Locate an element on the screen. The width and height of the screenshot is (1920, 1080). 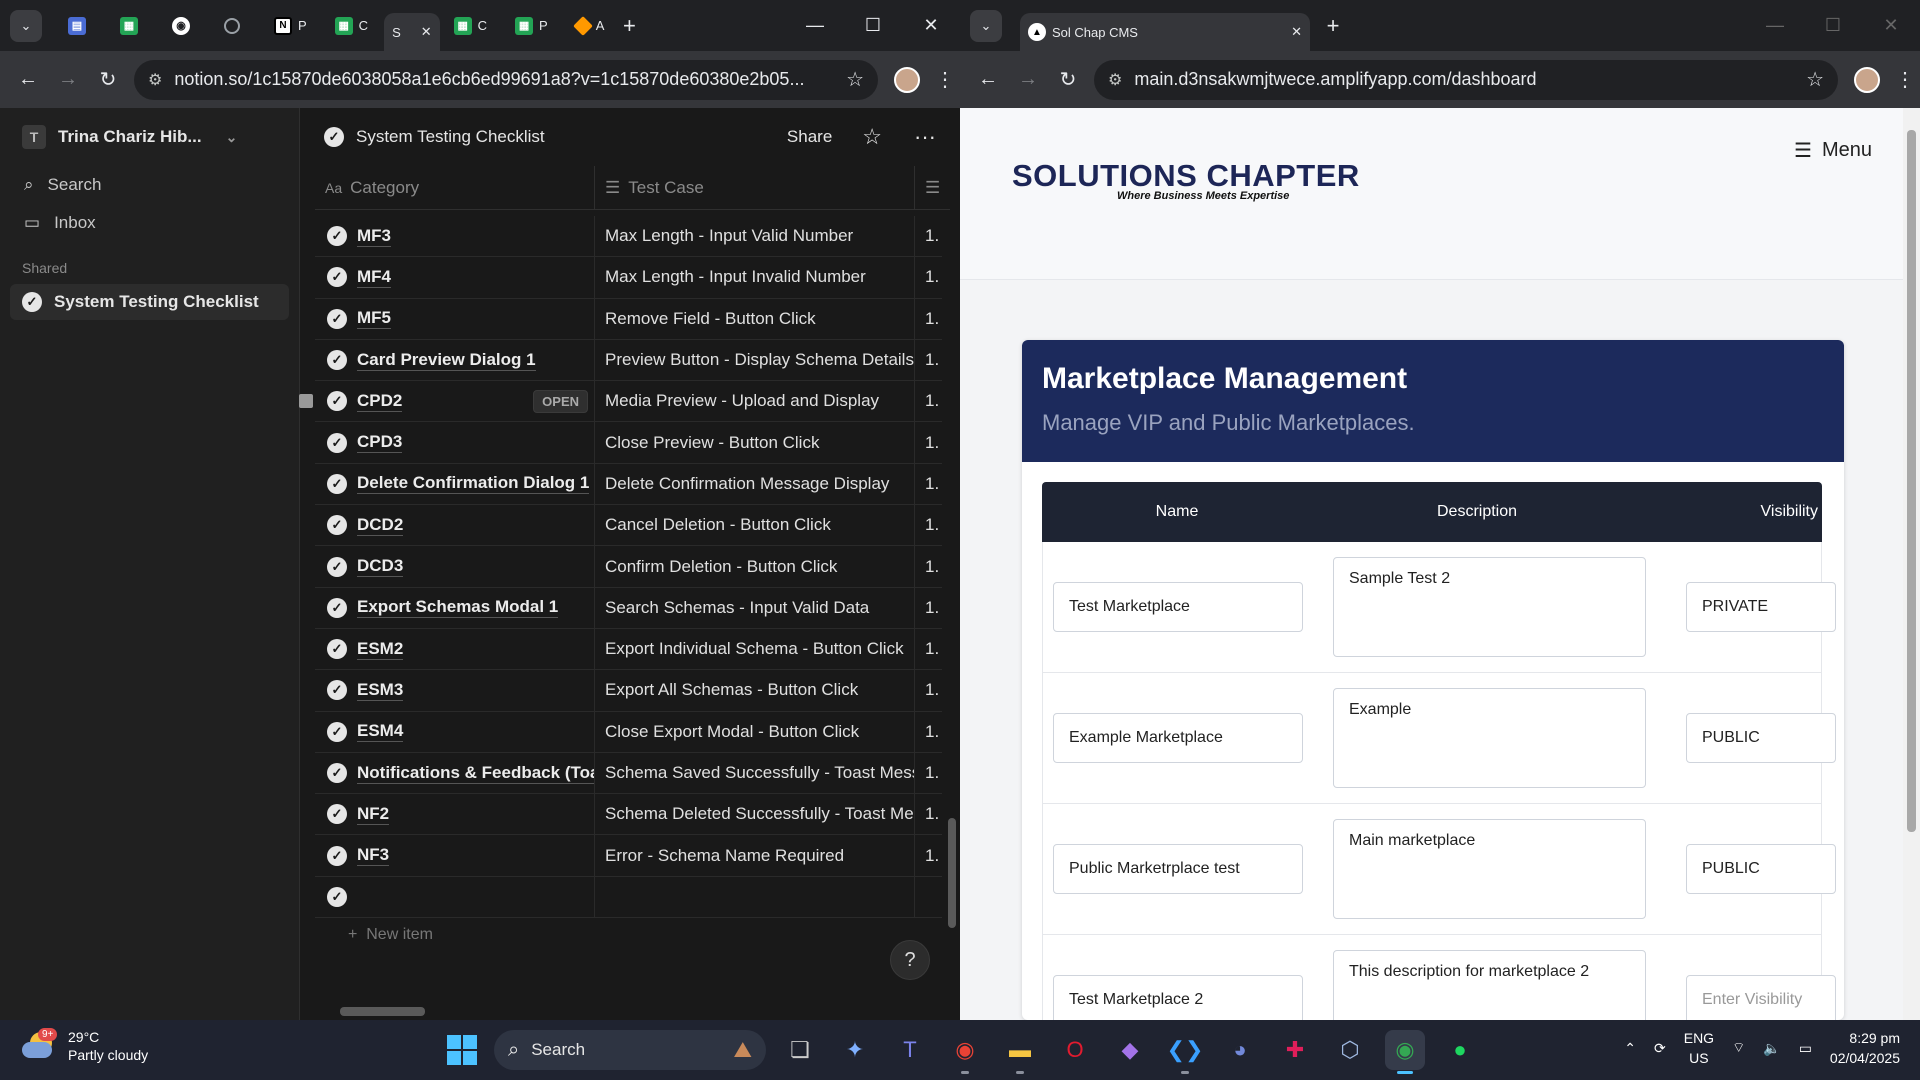
description-textarea: Sample Test 2 is located at coordinates (1489, 607).